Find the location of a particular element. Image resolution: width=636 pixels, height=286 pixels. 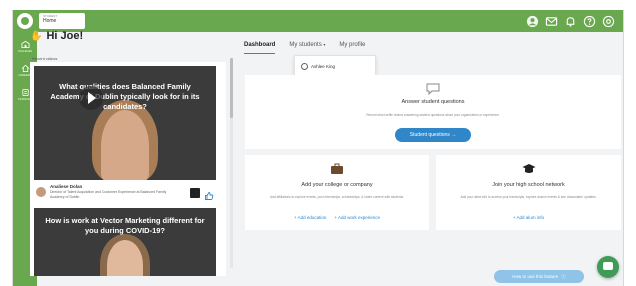

chat-bubble-icon is located at coordinates (433, 89).